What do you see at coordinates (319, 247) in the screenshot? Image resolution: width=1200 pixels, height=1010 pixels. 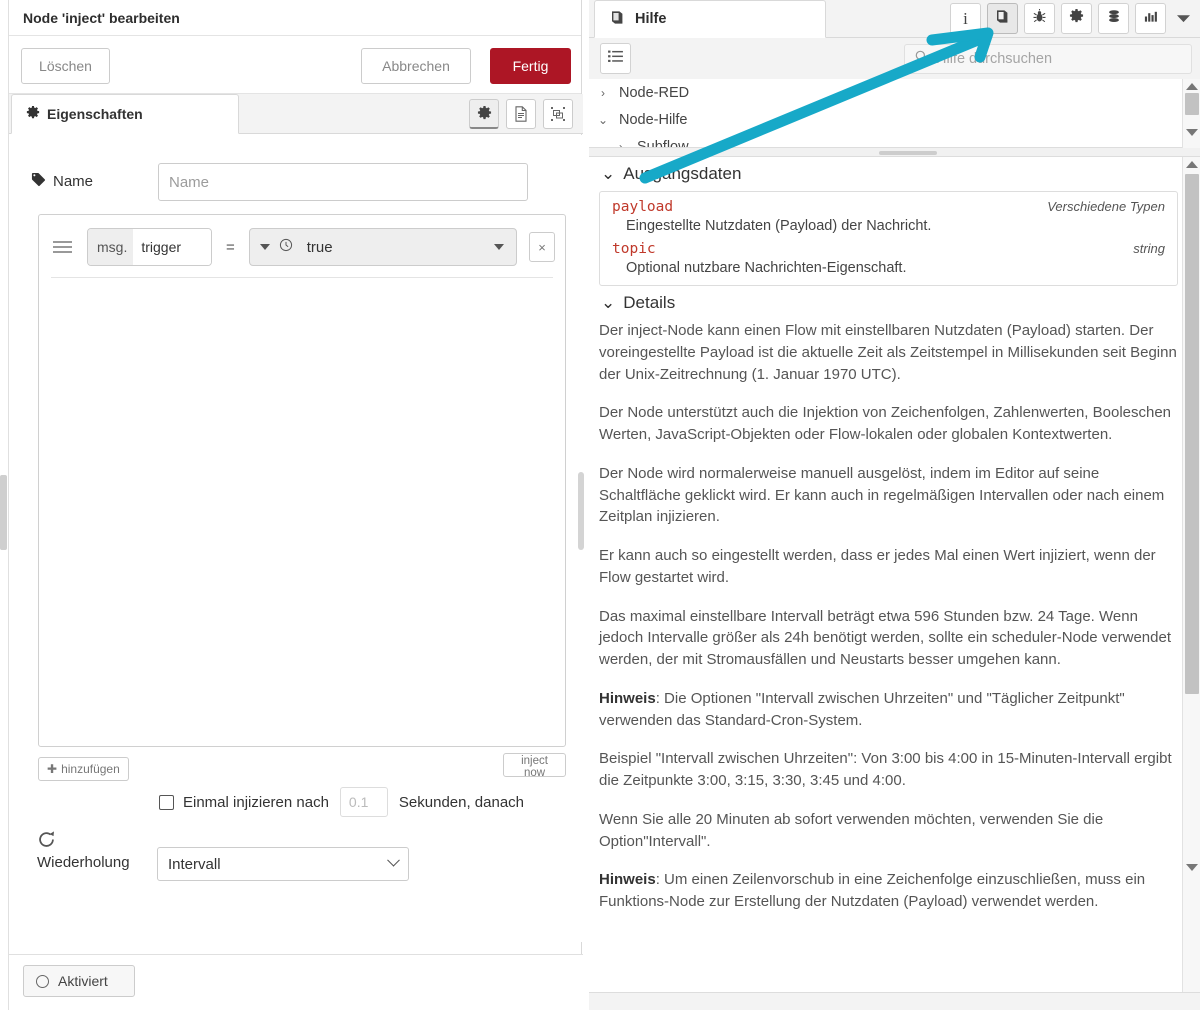 I see `property-value-text: true` at bounding box center [319, 247].